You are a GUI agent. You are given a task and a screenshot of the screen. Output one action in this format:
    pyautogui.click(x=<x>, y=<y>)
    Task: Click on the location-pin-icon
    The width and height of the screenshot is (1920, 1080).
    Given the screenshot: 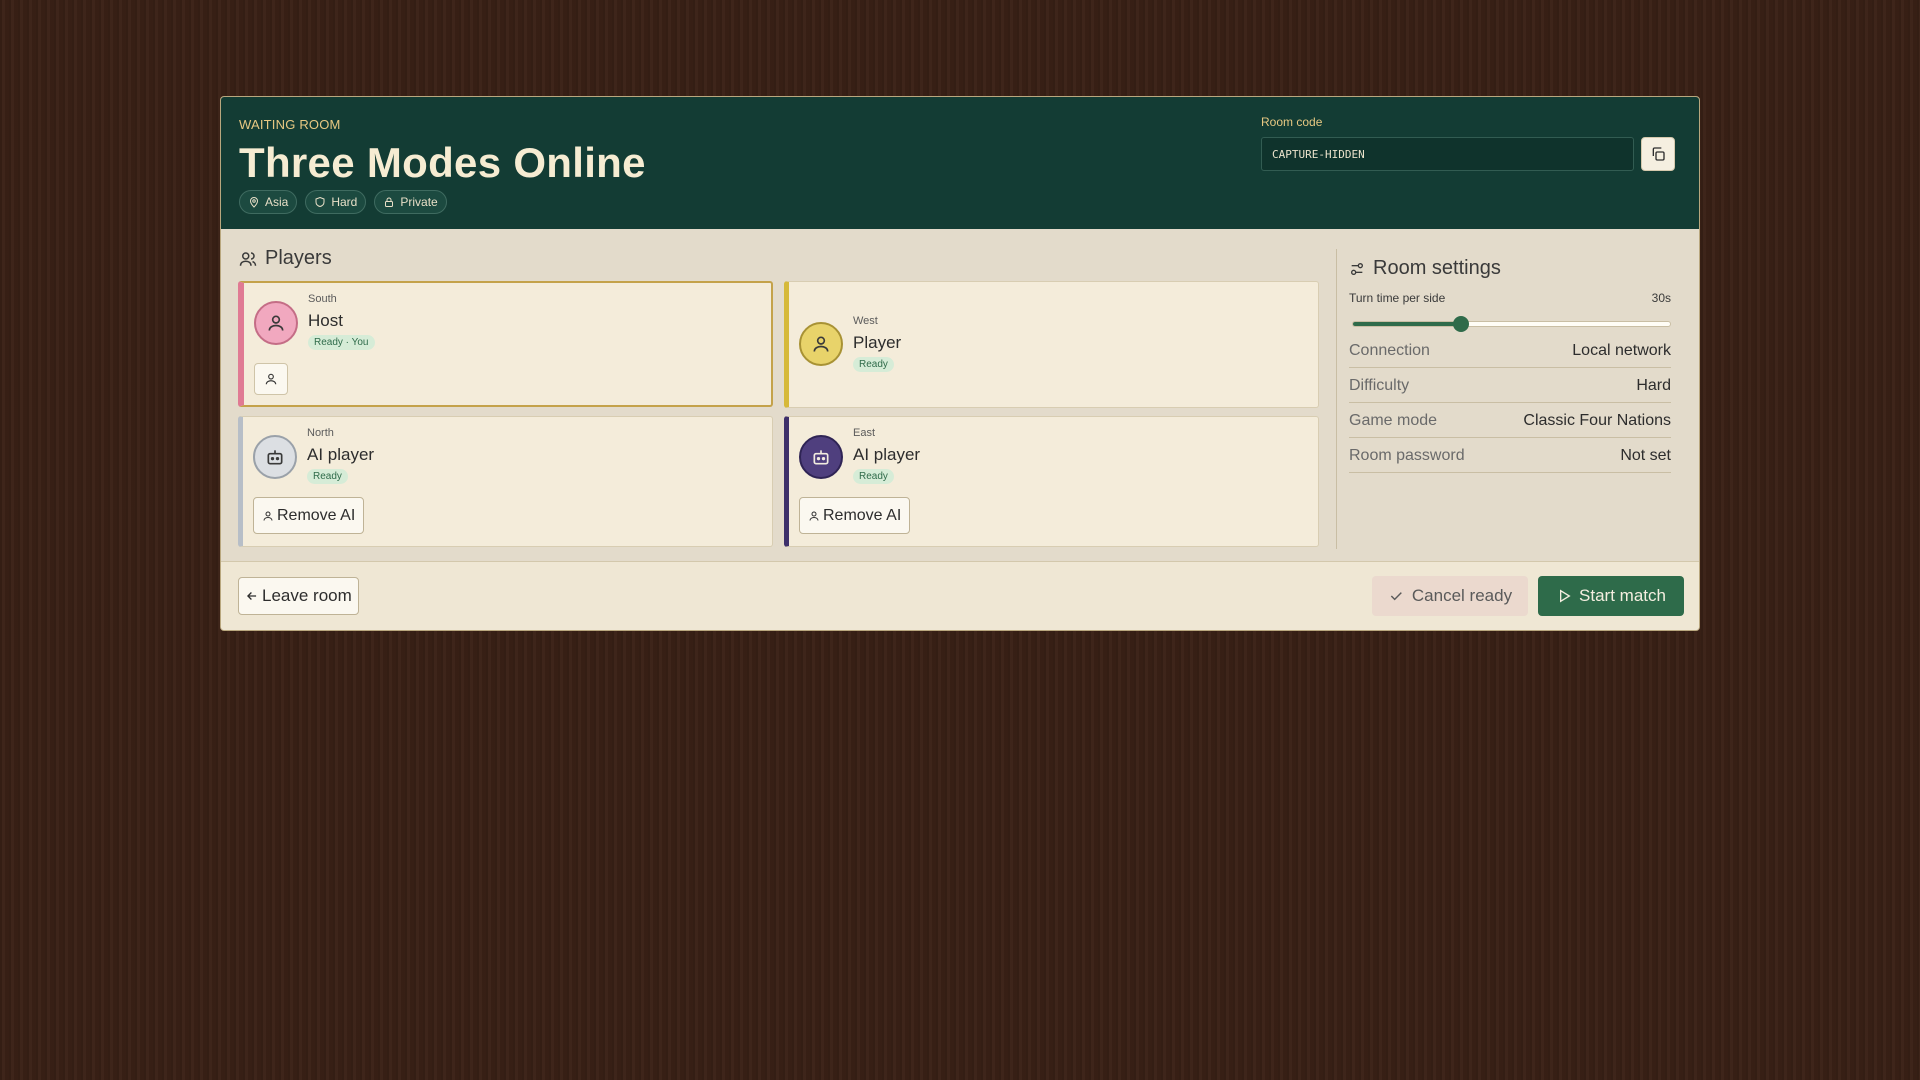 What is the action you would take?
    pyautogui.click(x=254, y=202)
    